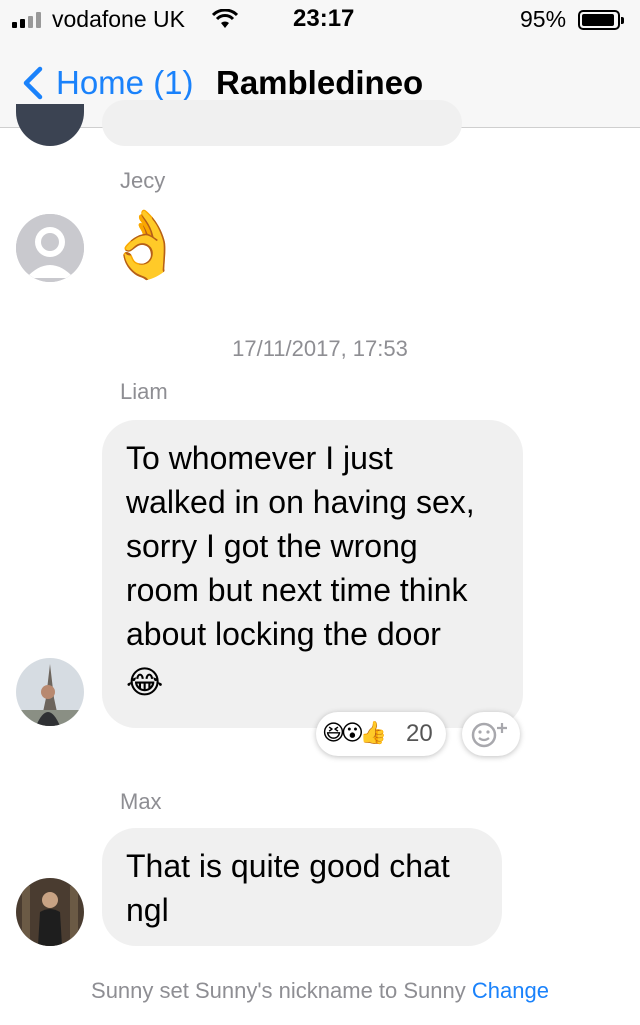 This screenshot has height=1025, width=640. What do you see at coordinates (510, 990) in the screenshot?
I see `change-nickname-link: Change` at bounding box center [510, 990].